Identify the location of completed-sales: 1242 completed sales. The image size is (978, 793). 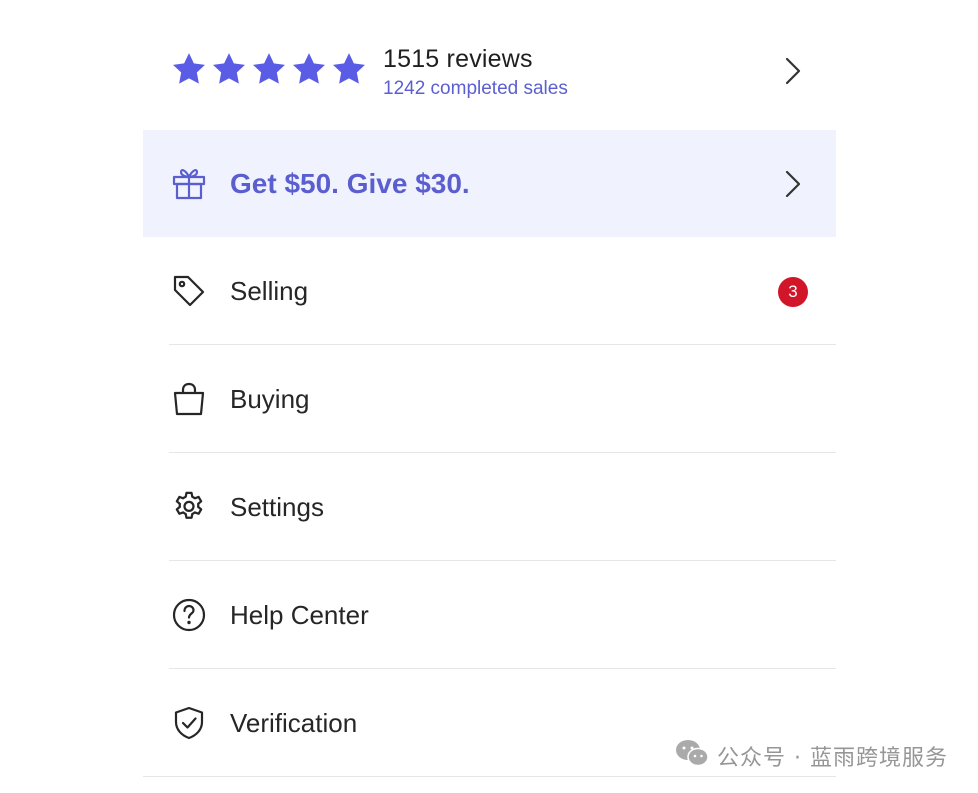
(475, 88).